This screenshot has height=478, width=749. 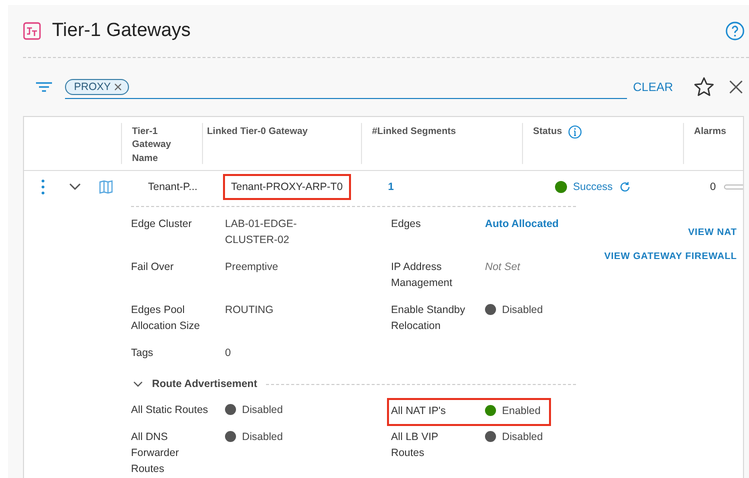 I want to click on action-link: VIEW GATEWAY FIREWALL, so click(x=670, y=256).